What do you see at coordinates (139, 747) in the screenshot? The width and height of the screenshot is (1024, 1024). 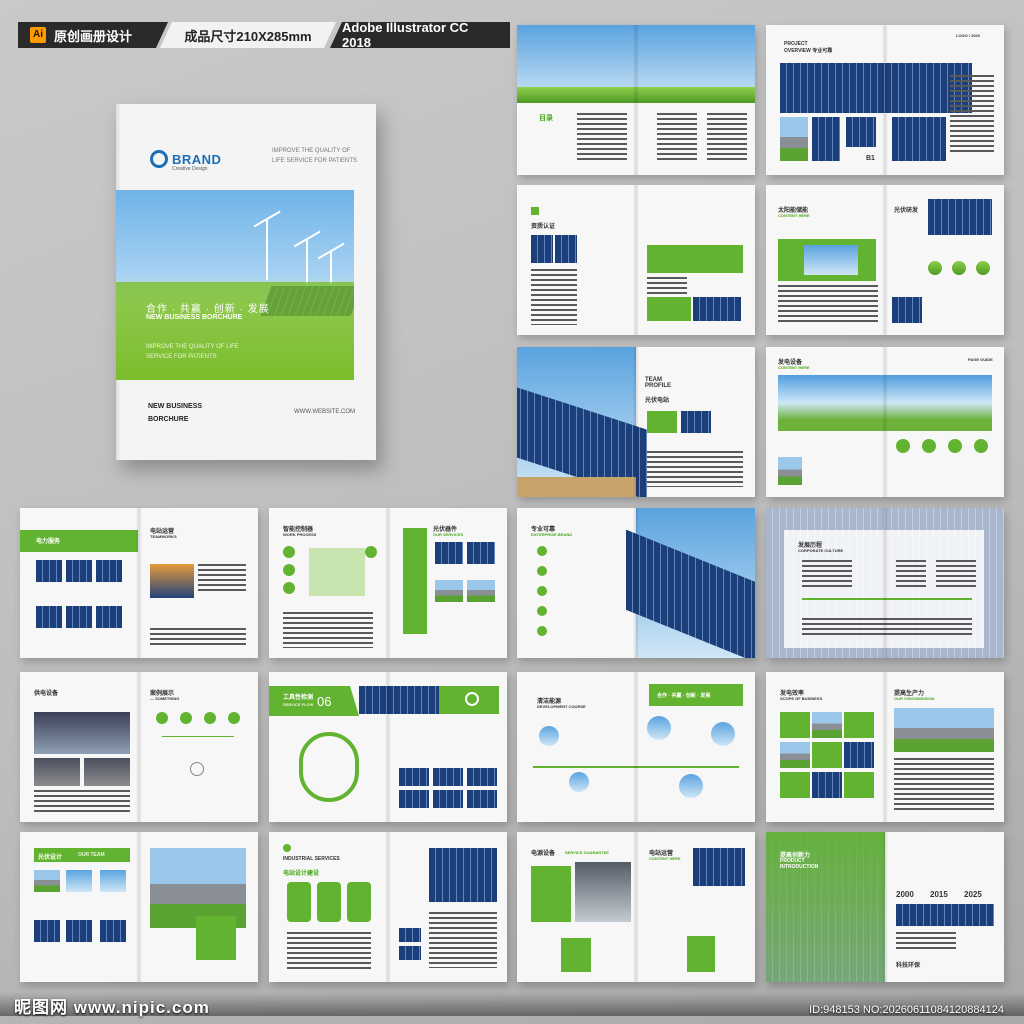 I see `spread-supply-equipment: 供电设备 案例展示 — SOMETHING` at bounding box center [139, 747].